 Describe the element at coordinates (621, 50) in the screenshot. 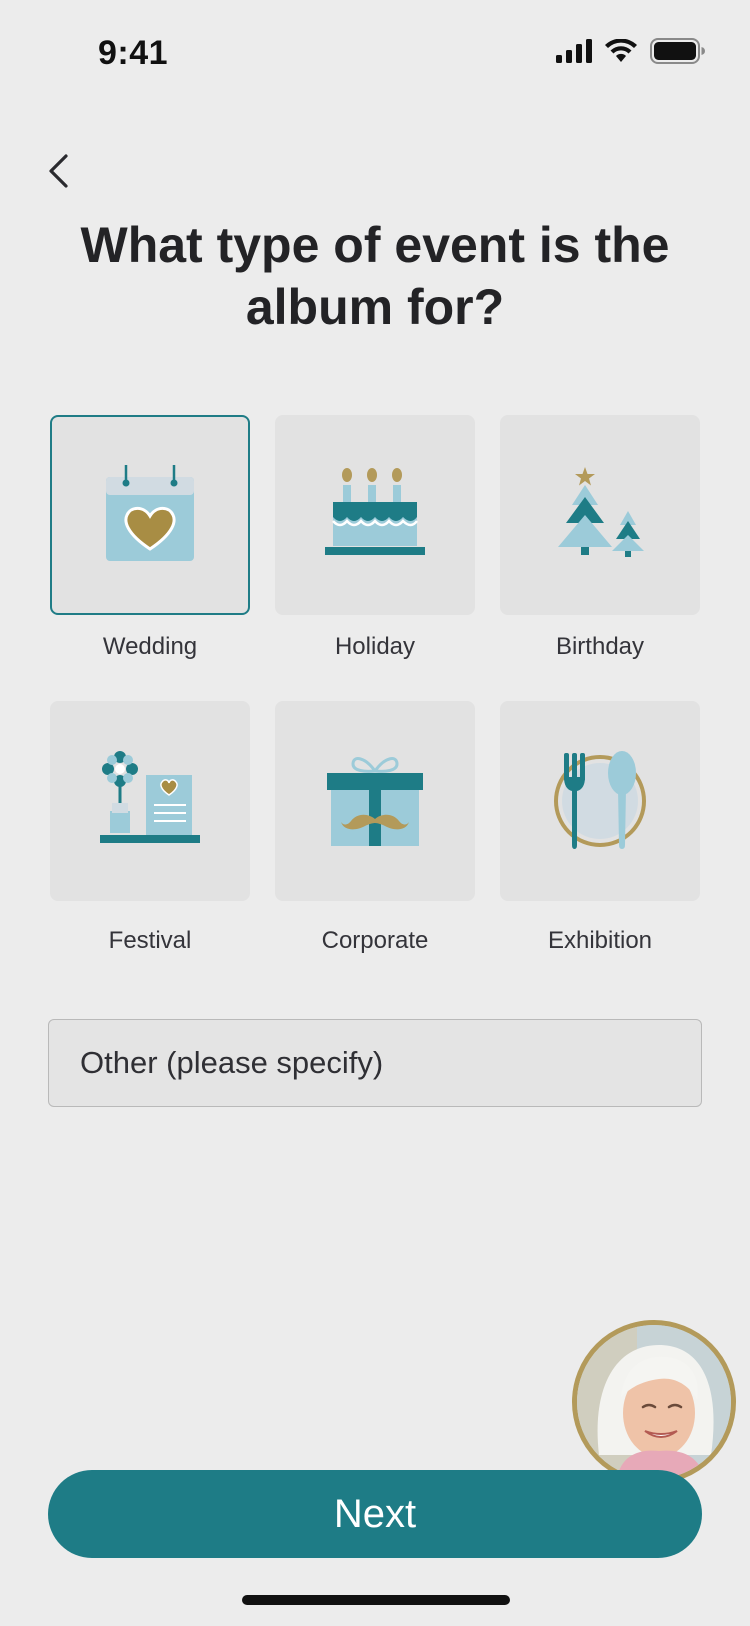

I see `wifi-icon` at that location.